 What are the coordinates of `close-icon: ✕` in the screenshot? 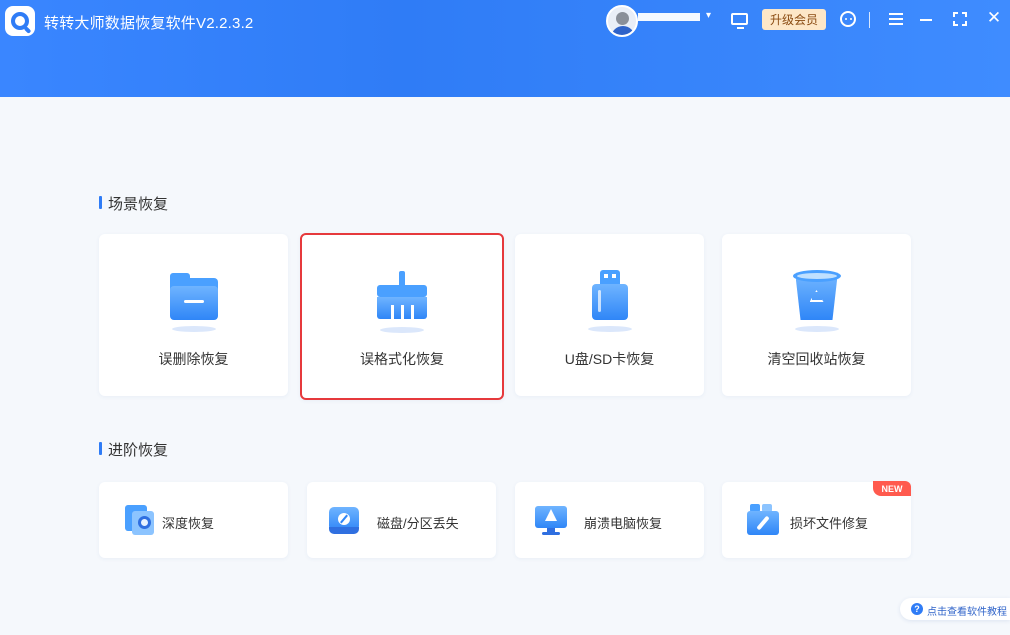 It's located at (994, 17).